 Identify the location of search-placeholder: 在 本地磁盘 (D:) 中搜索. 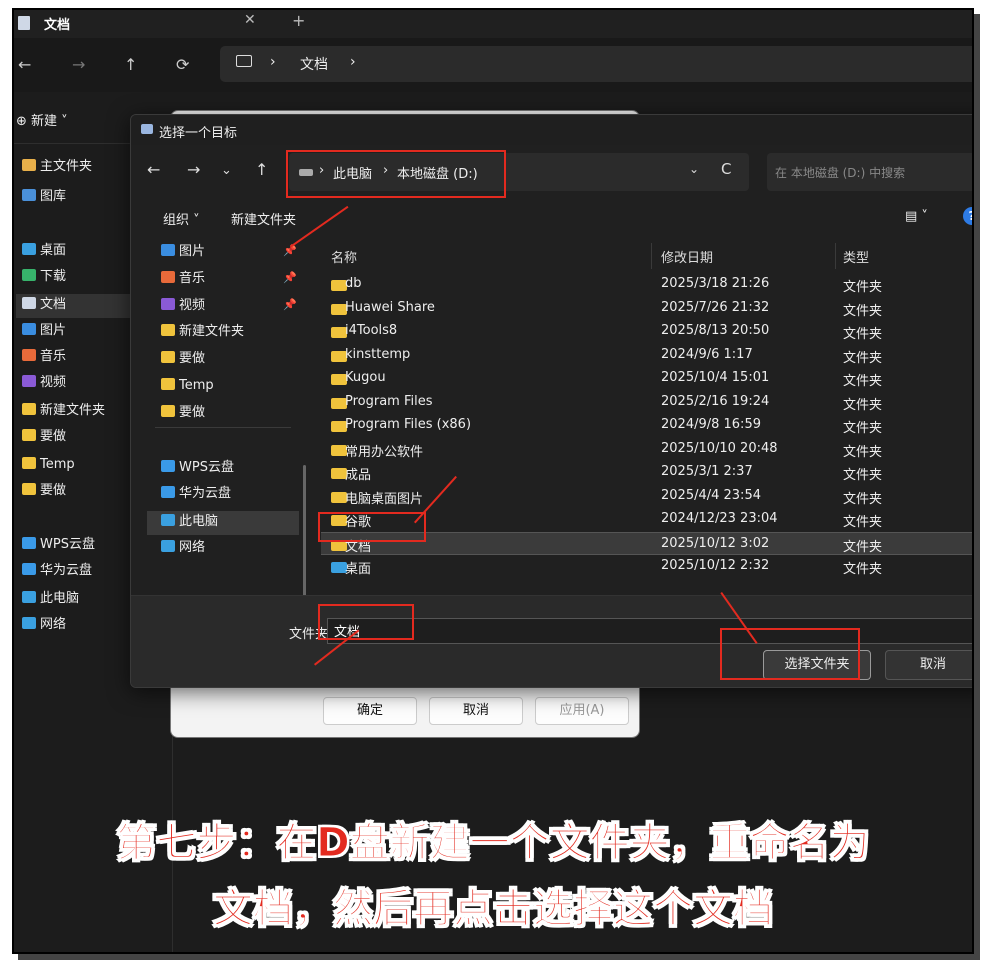
(840, 173).